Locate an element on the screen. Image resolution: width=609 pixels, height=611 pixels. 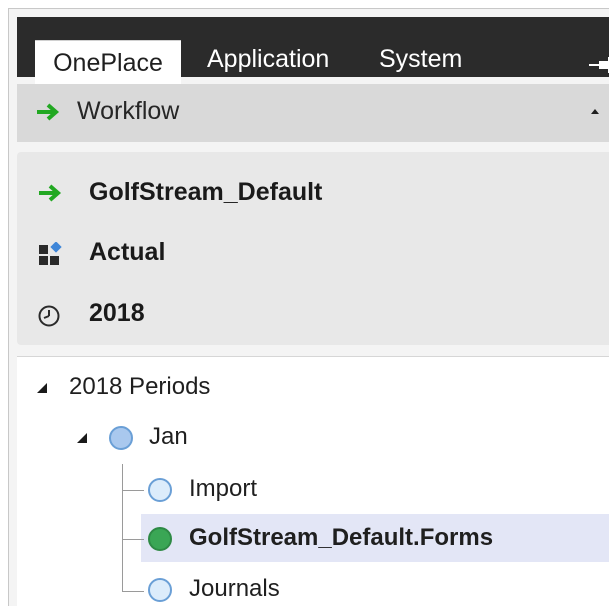
pov-time-row: 2018 is located at coordinates (313, 315).